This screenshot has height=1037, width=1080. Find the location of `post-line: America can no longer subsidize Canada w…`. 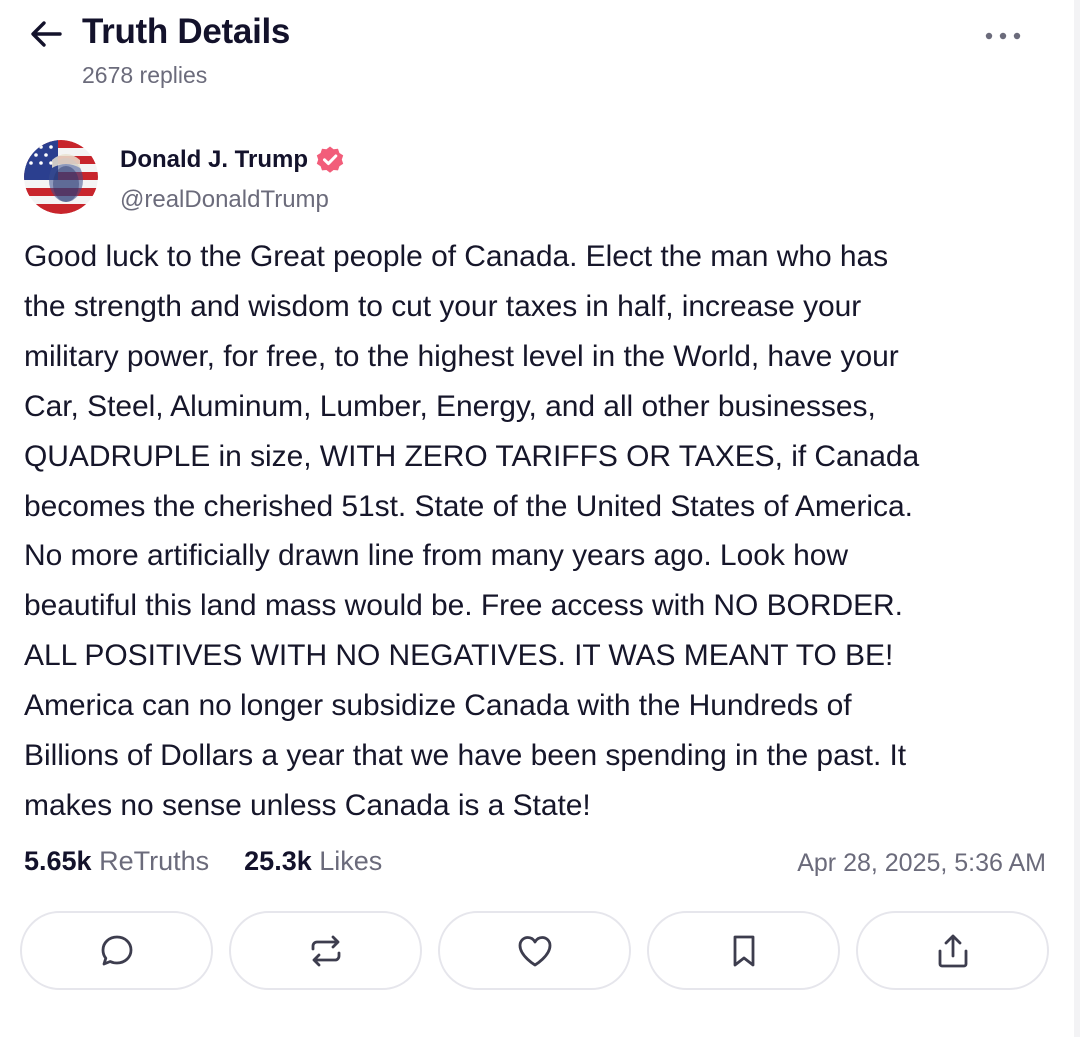

post-line: America can no longer subsidize Canada w… is located at coordinates (438, 706).